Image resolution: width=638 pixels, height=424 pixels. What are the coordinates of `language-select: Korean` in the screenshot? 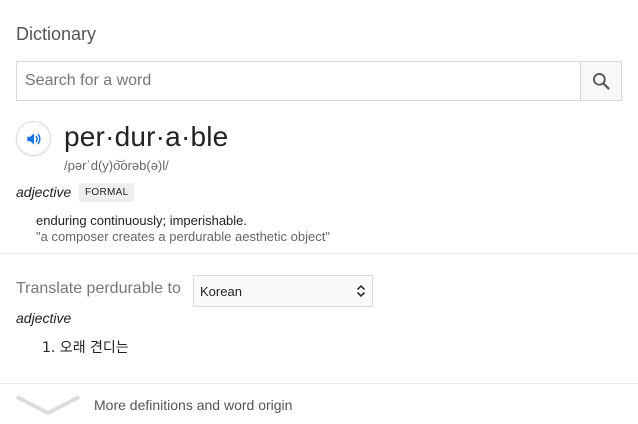 It's located at (283, 291).